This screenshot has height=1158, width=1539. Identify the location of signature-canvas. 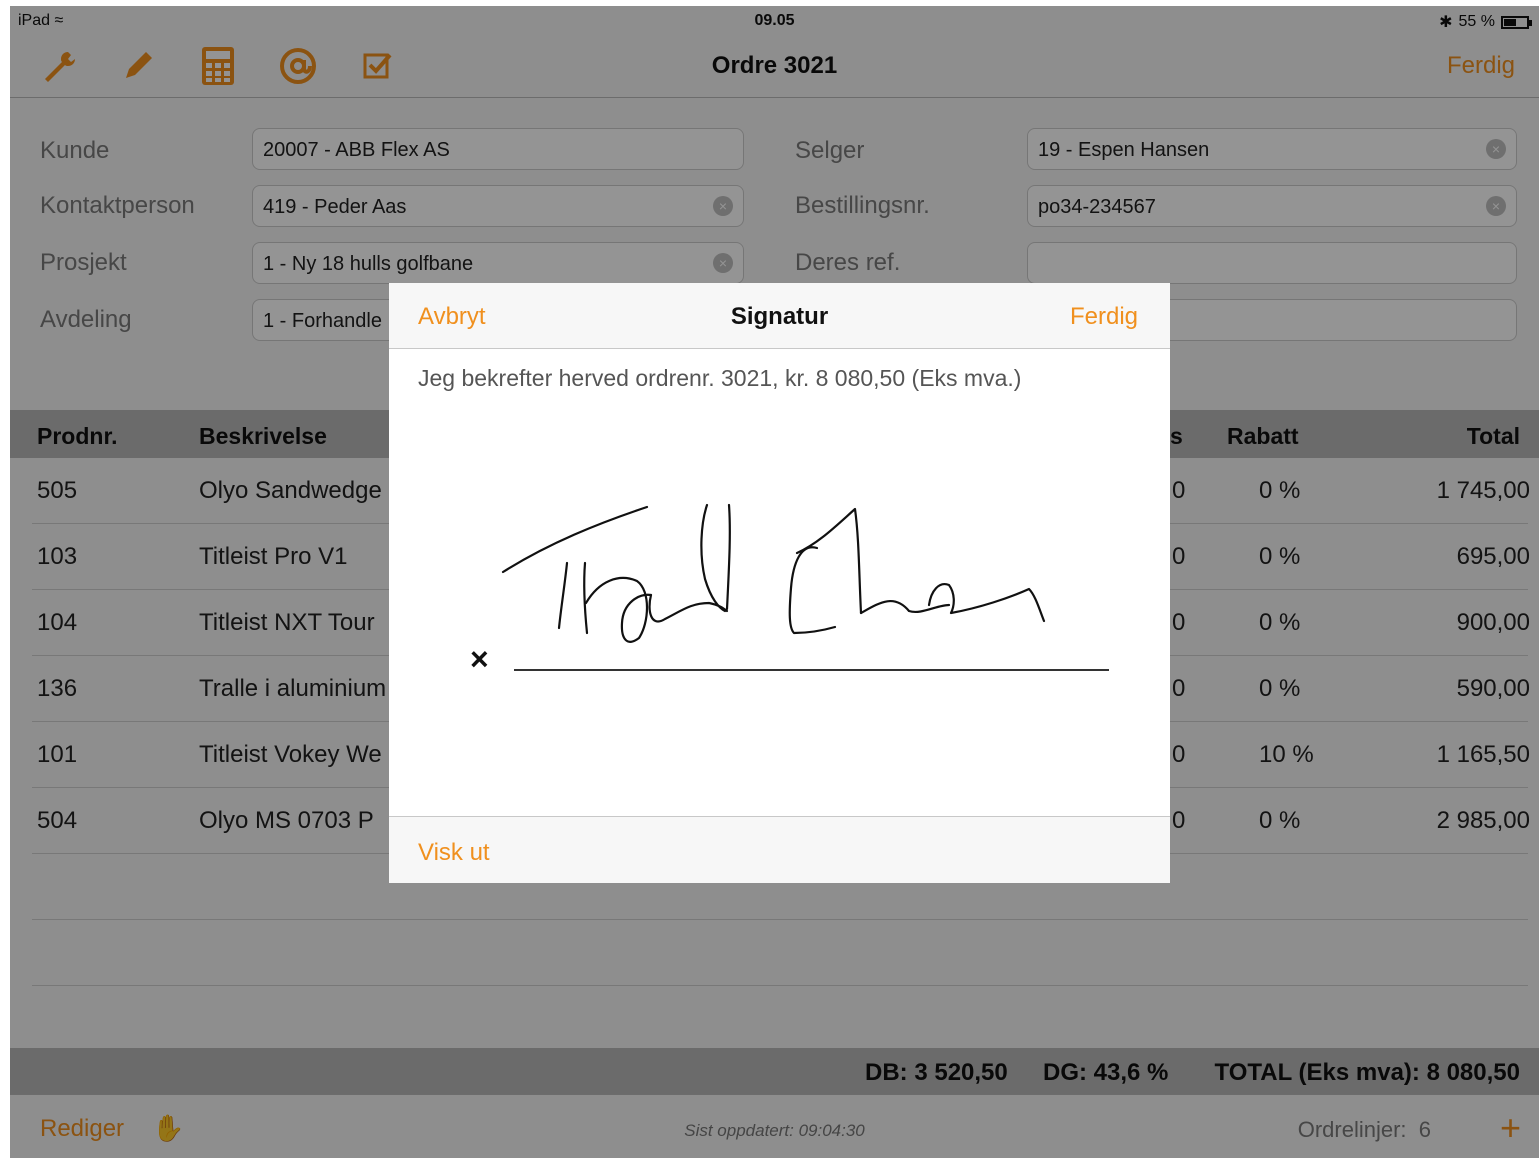
(779, 583).